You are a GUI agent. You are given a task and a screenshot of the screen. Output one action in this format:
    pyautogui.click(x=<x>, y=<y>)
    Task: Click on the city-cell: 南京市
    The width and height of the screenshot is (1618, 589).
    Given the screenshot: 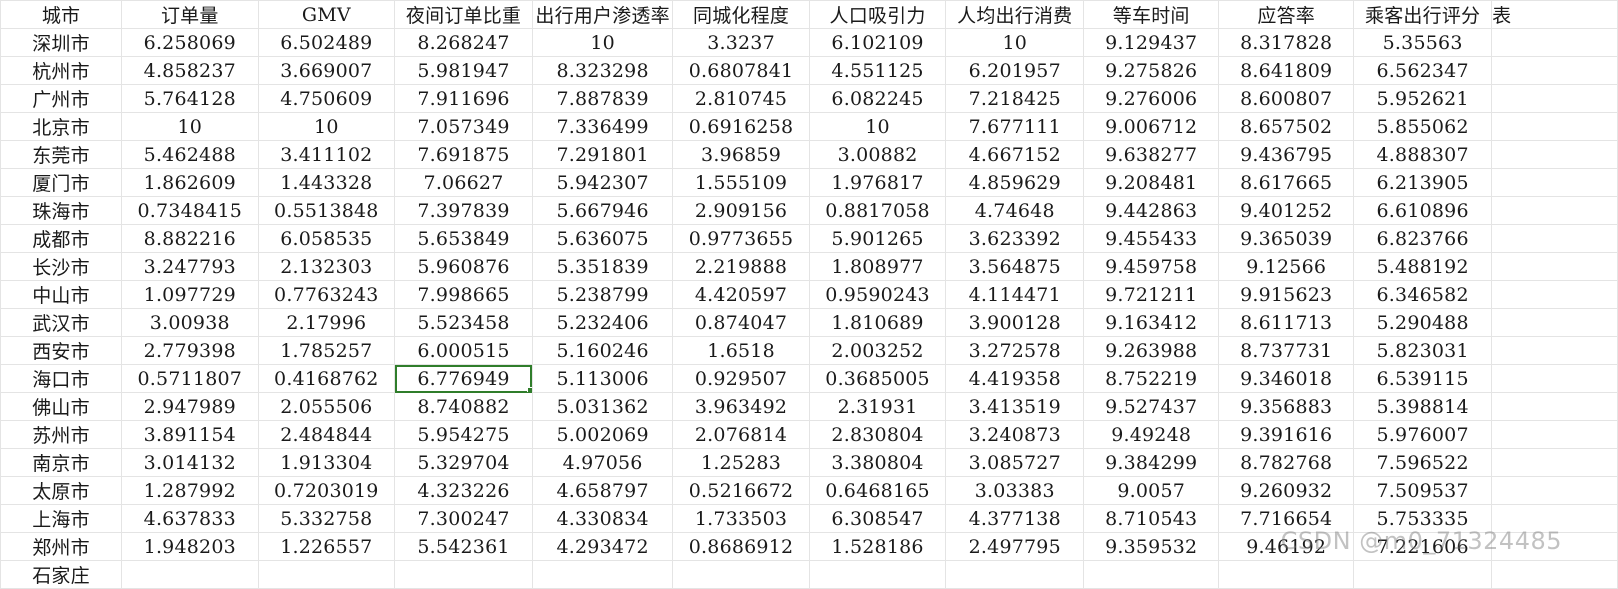 What is the action you would take?
    pyautogui.click(x=61, y=462)
    